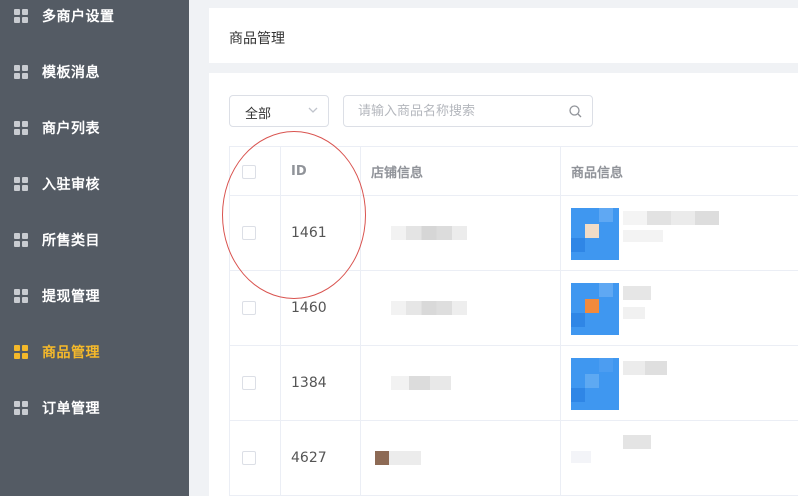 This screenshot has width=798, height=496. Describe the element at coordinates (71, 241) in the screenshot. I see `sidebar-item-label: 所售类目` at that location.